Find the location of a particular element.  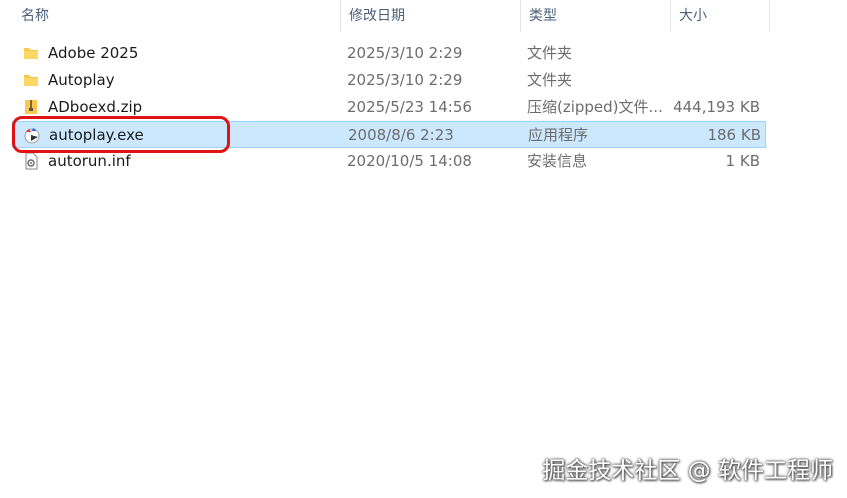

file-row: Adobe 2025 2025/3/10 2:29 文件夹 is located at coordinates (389, 53).